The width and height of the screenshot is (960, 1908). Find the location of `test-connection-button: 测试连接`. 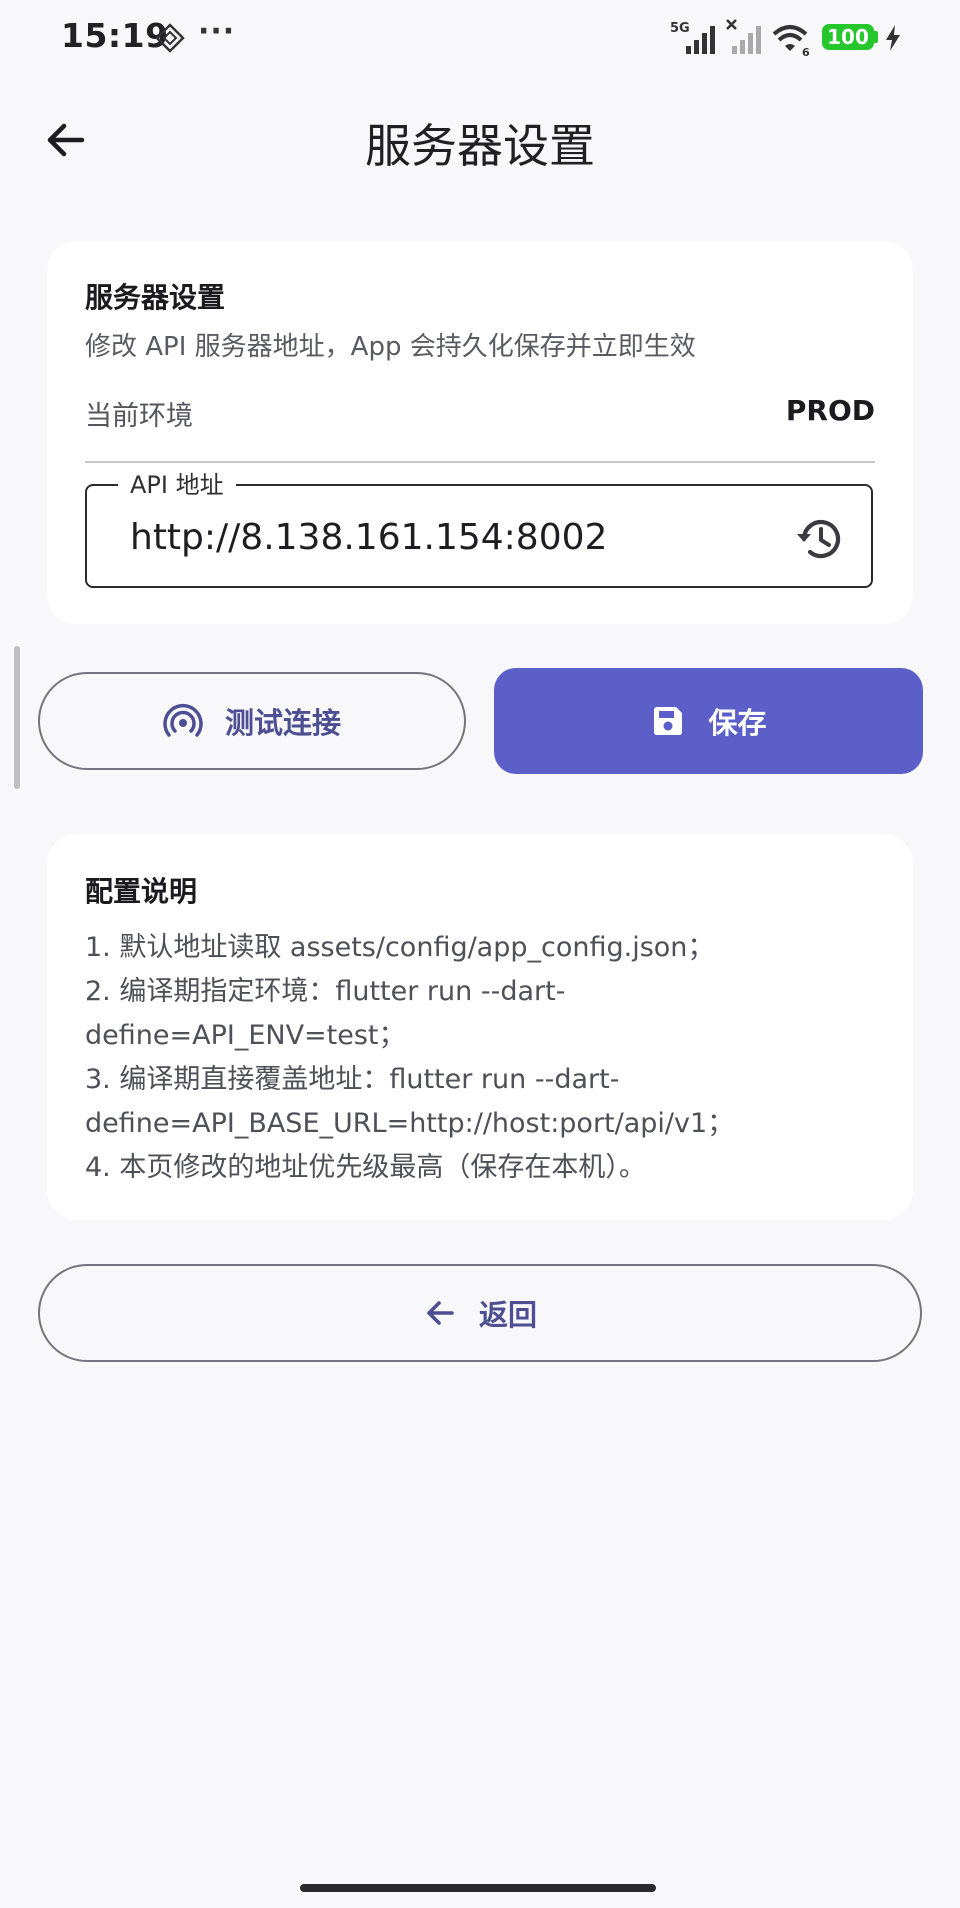

test-connection-button: 测试连接 is located at coordinates (252, 721).